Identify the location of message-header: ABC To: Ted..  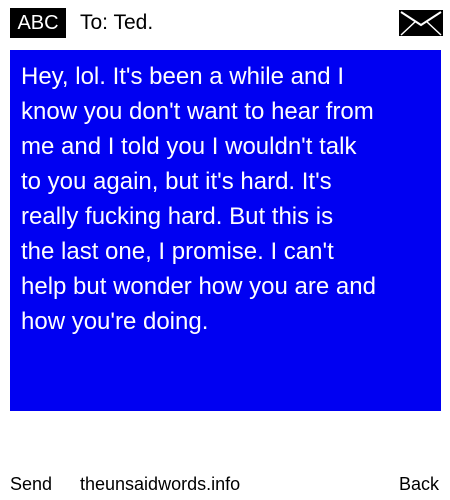
(225, 22).